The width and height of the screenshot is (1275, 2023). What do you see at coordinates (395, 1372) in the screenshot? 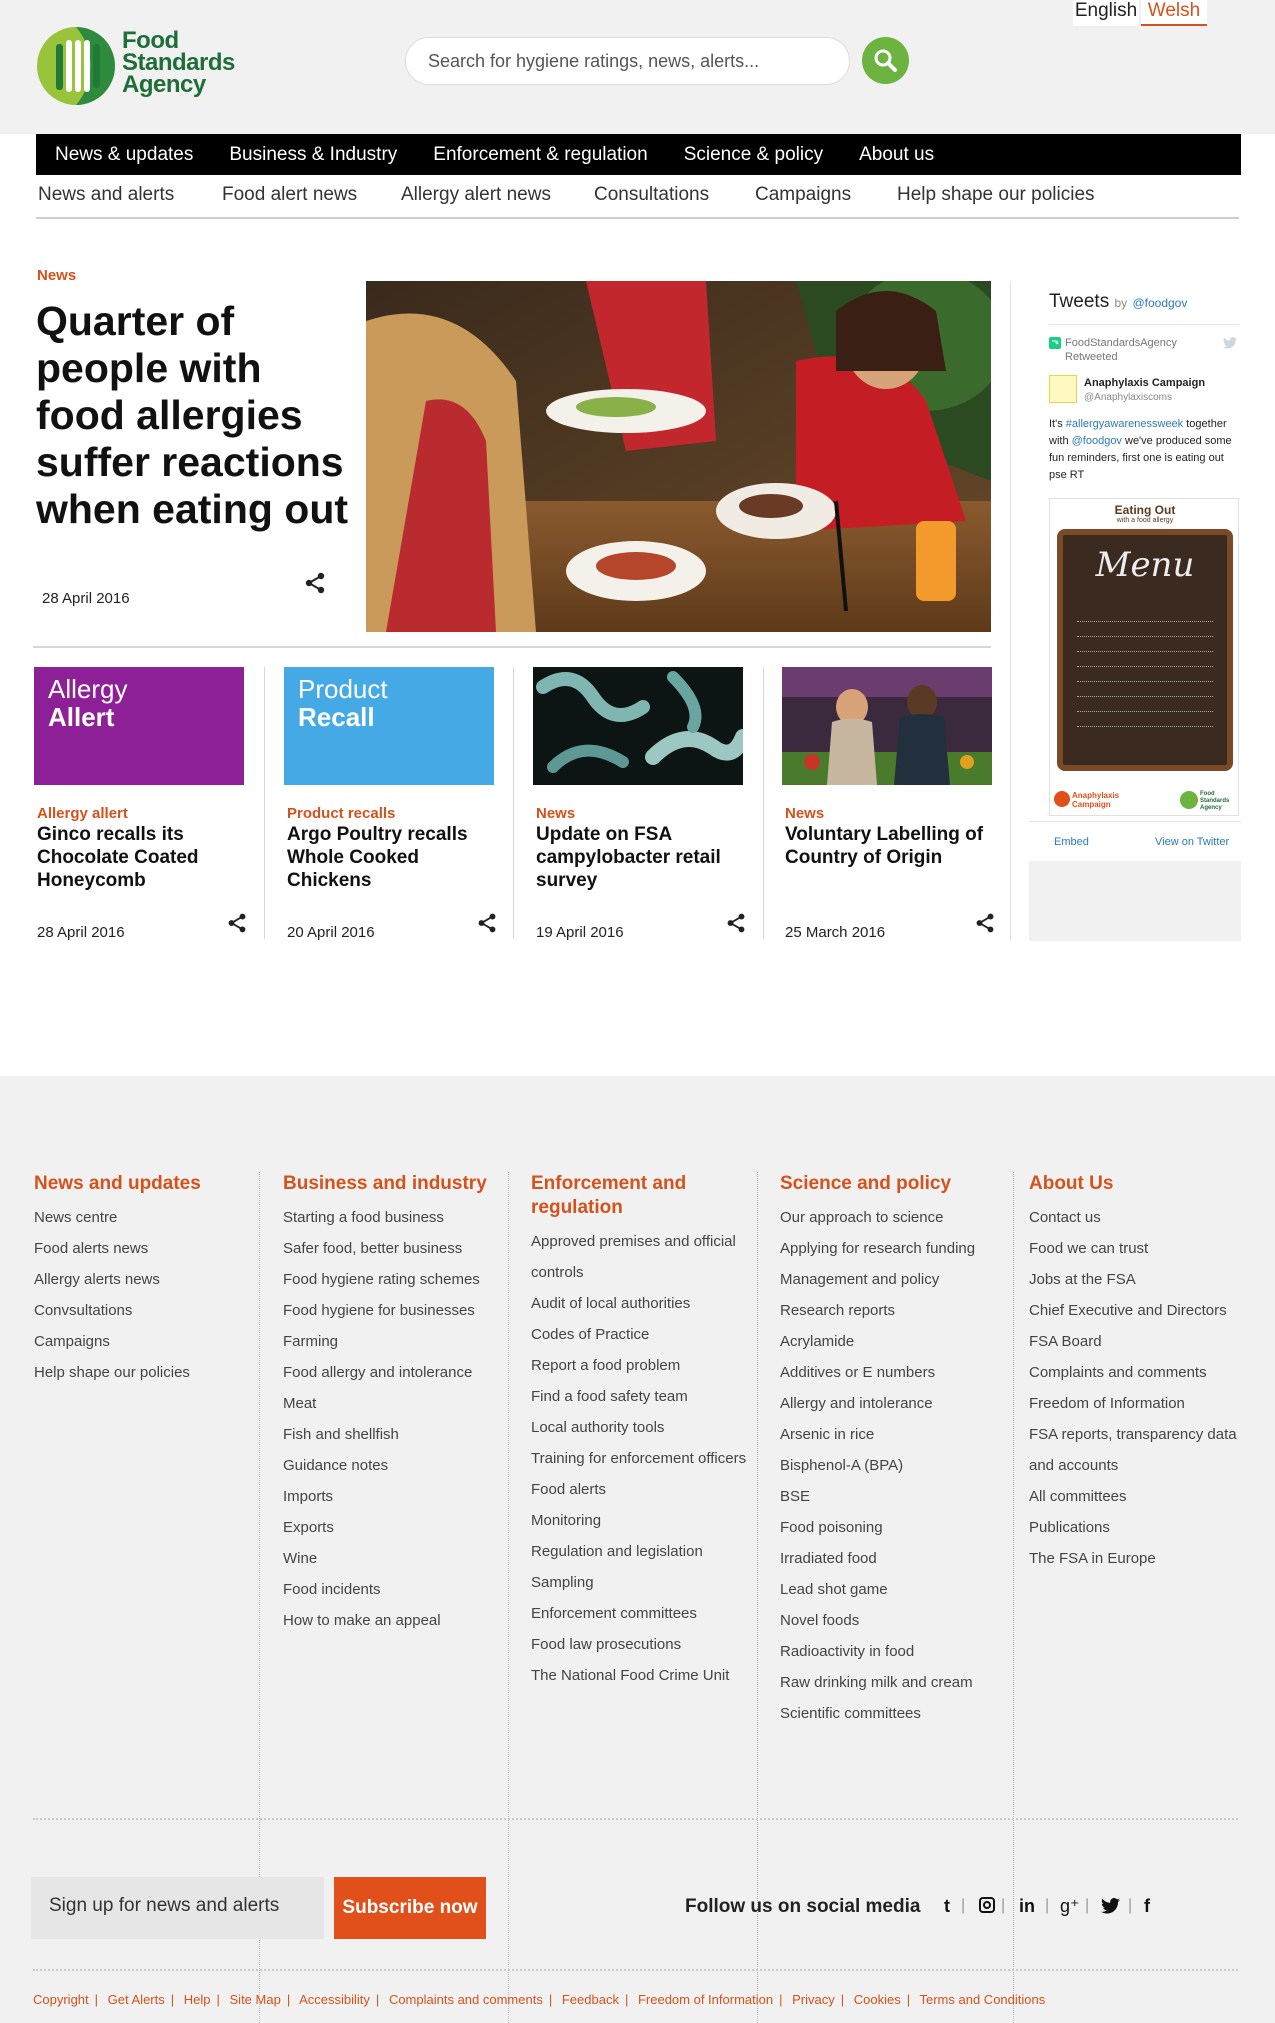
I see `footer-link: Food allergy and intolerance` at bounding box center [395, 1372].